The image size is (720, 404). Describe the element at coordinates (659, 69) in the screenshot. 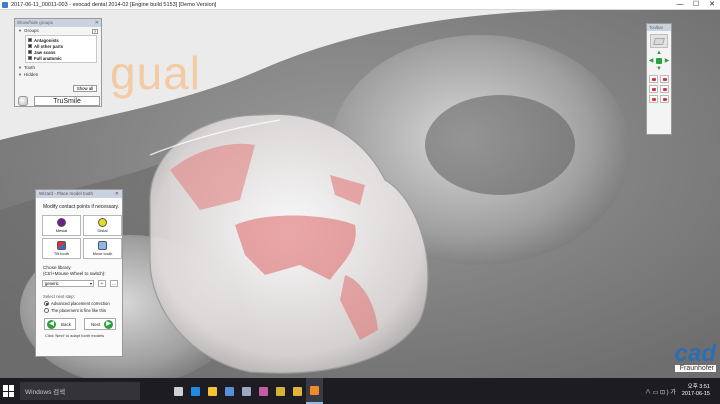

I see `arrow-down-icon: ▼` at that location.